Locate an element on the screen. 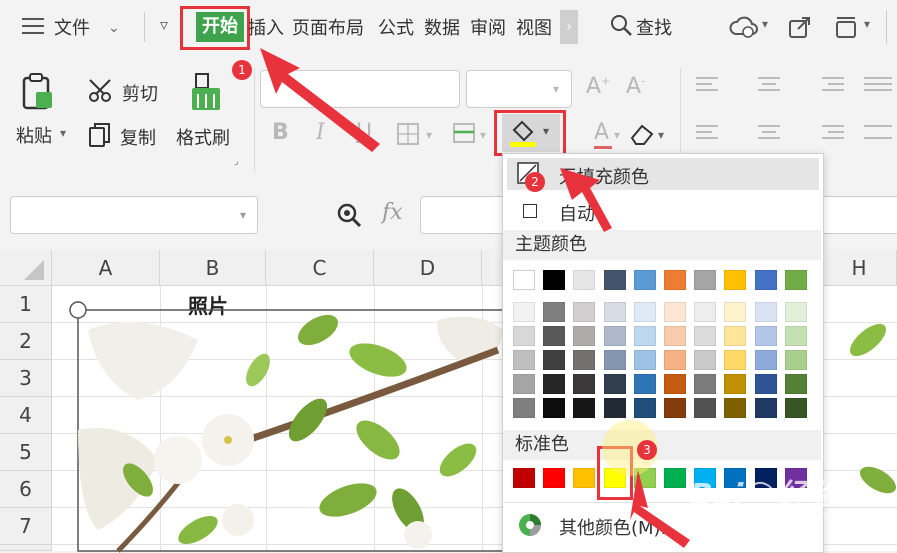 This screenshot has width=897, height=553. watermark-text: Bai◯经验 is located at coordinates (763, 495).